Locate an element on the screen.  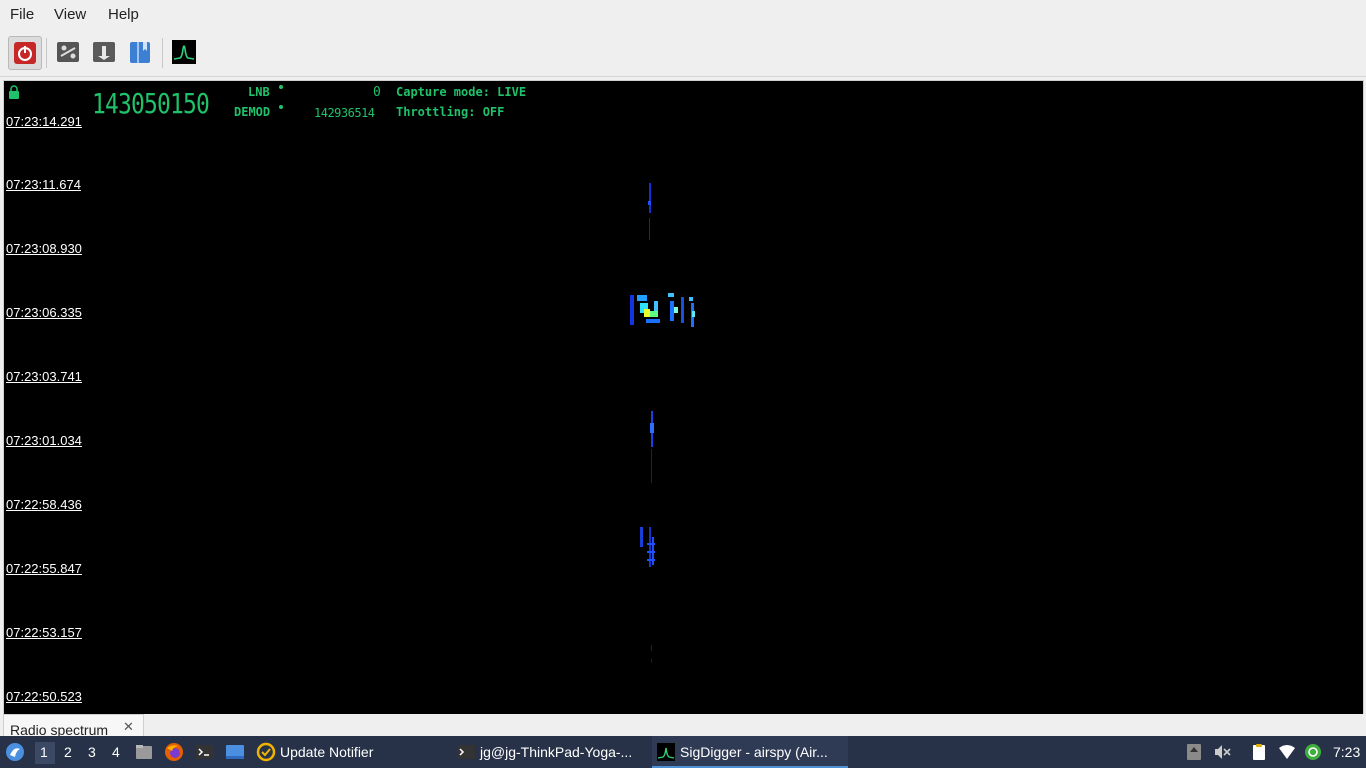
workspace-4: 4 is located at coordinates (116, 752).